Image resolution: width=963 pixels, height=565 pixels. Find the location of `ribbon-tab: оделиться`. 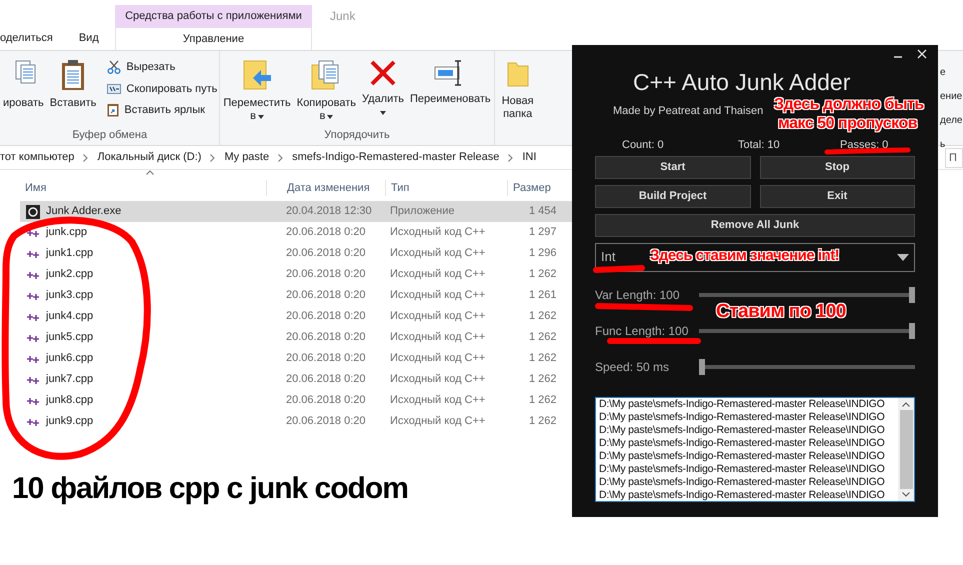

ribbon-tab: оделиться is located at coordinates (26, 39).